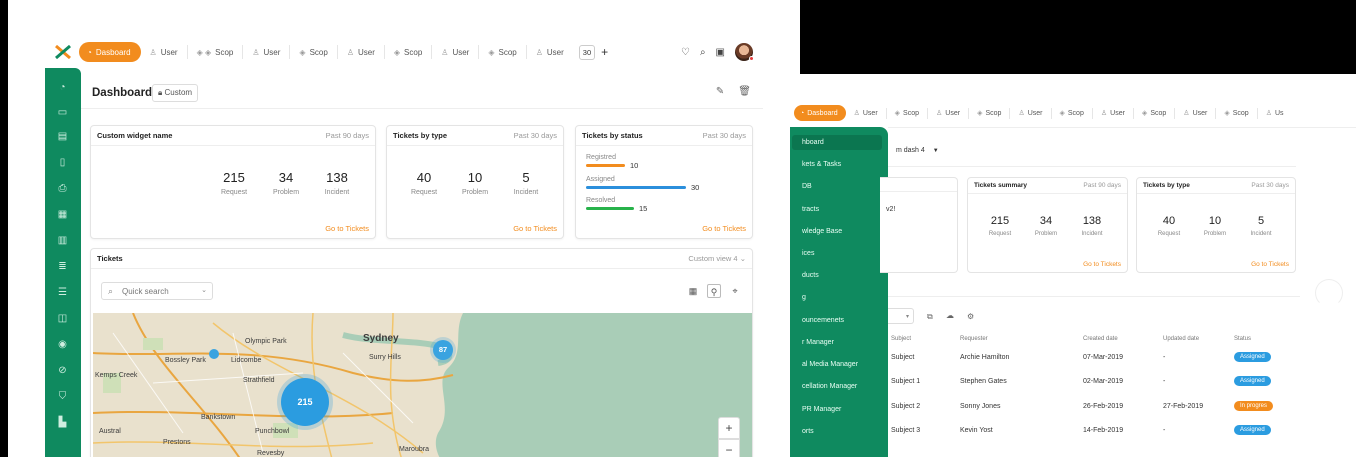 The width and height of the screenshot is (1356, 457). I want to click on sidebar-item-user-manager: r Manager, so click(818, 342).